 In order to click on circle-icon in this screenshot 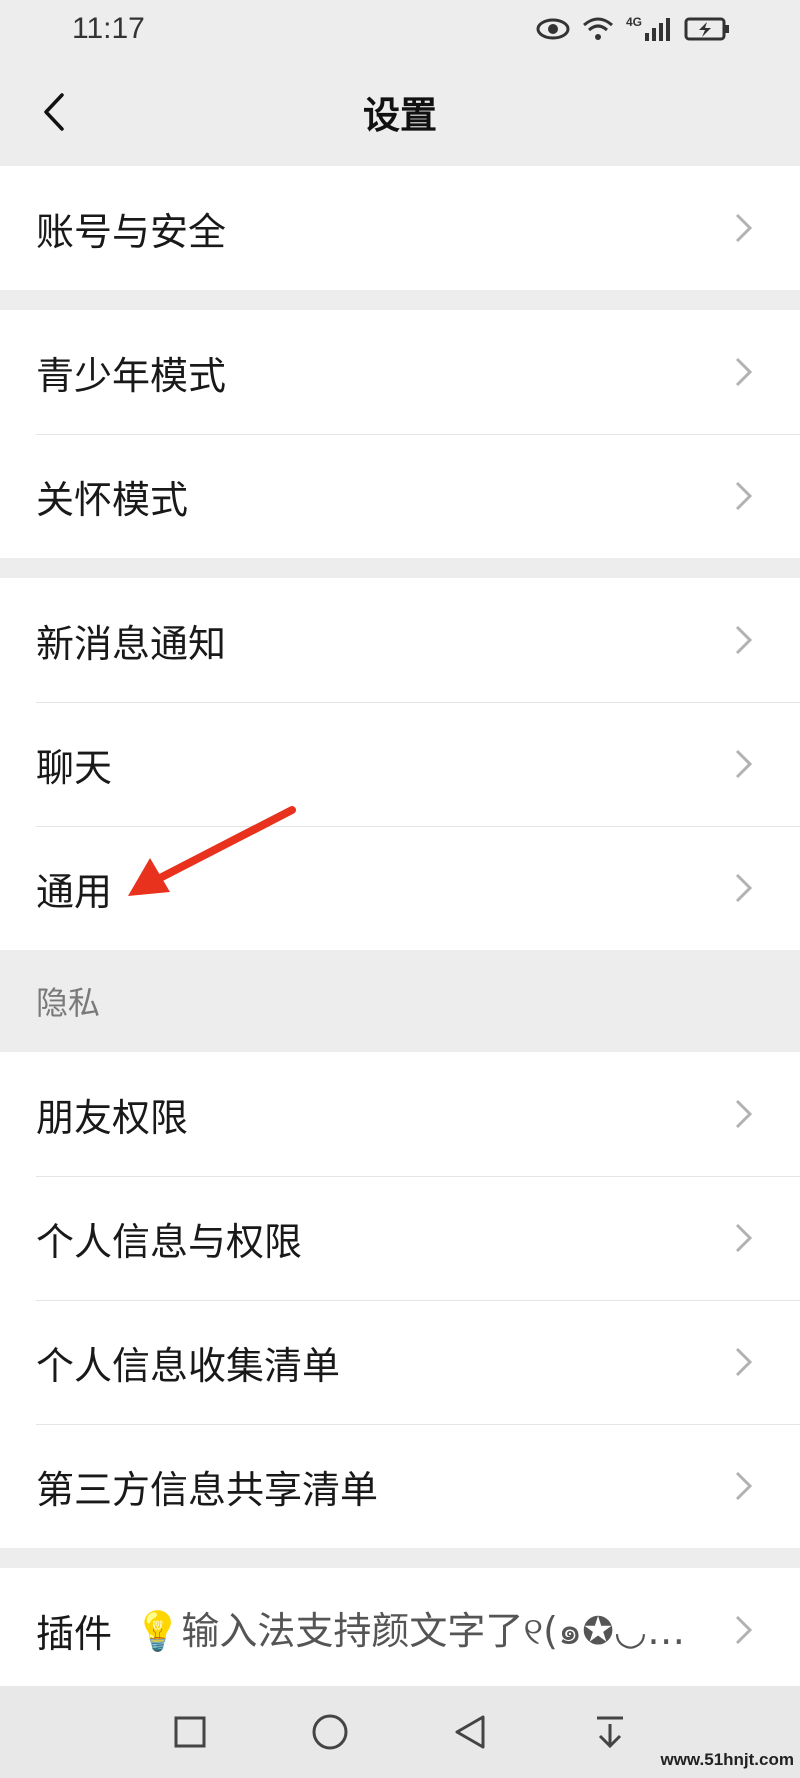, I will do `click(330, 1732)`.